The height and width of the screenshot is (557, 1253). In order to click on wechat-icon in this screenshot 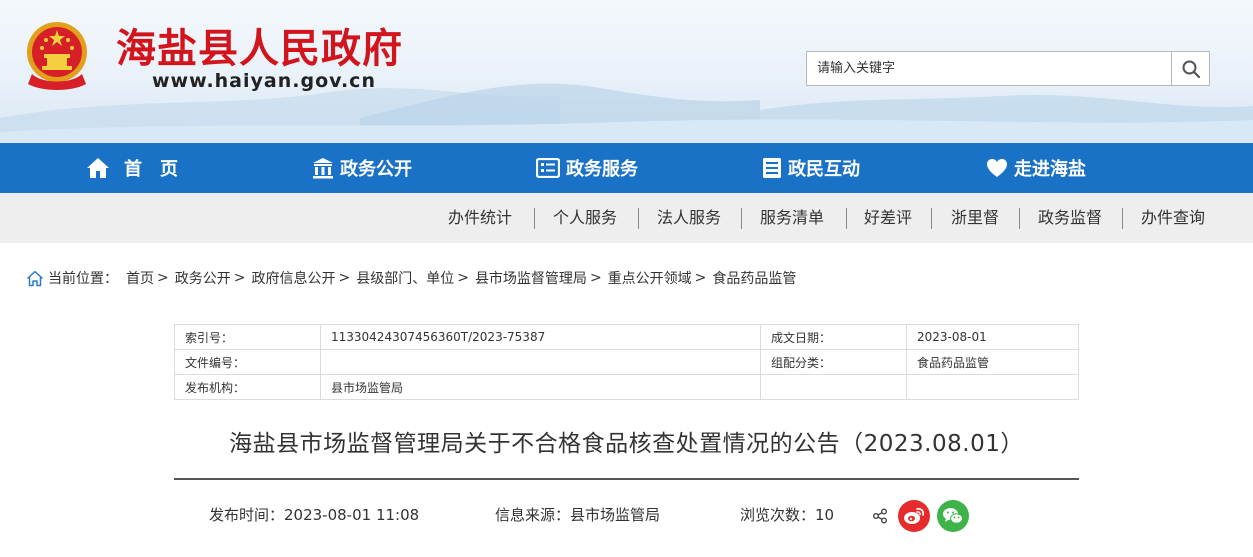, I will do `click(953, 516)`.